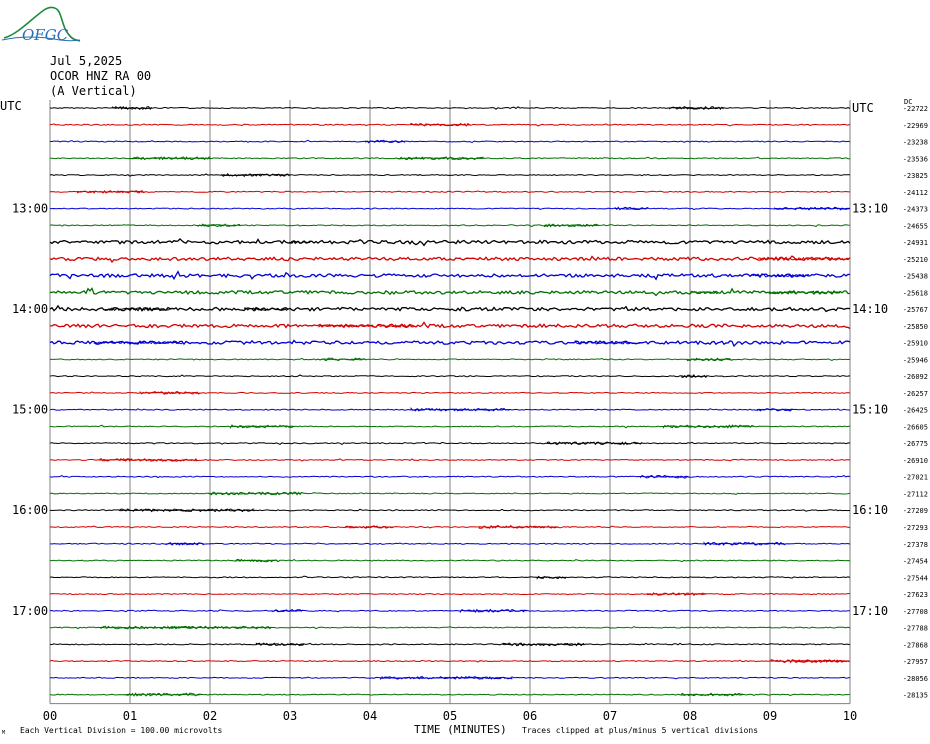 The image size is (930, 744). What do you see at coordinates (870, 611) in the screenshot?
I see `right-time-label: 17:10` at bounding box center [870, 611].